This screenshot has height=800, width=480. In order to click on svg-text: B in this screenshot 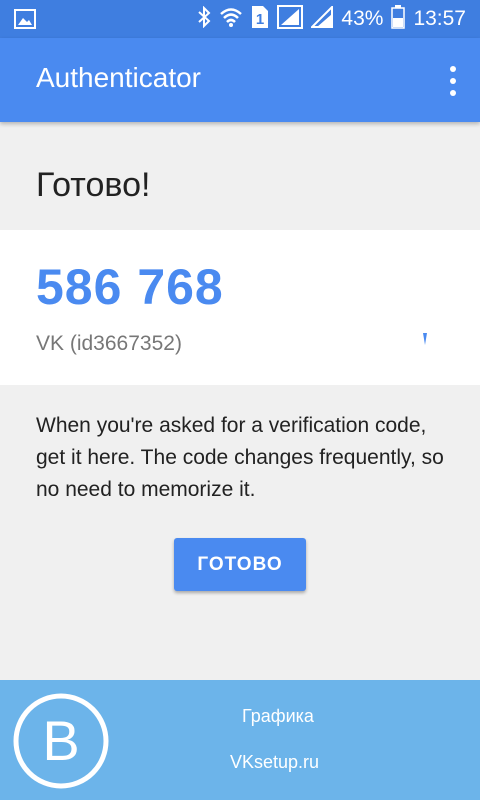, I will do `click(60, 740)`.